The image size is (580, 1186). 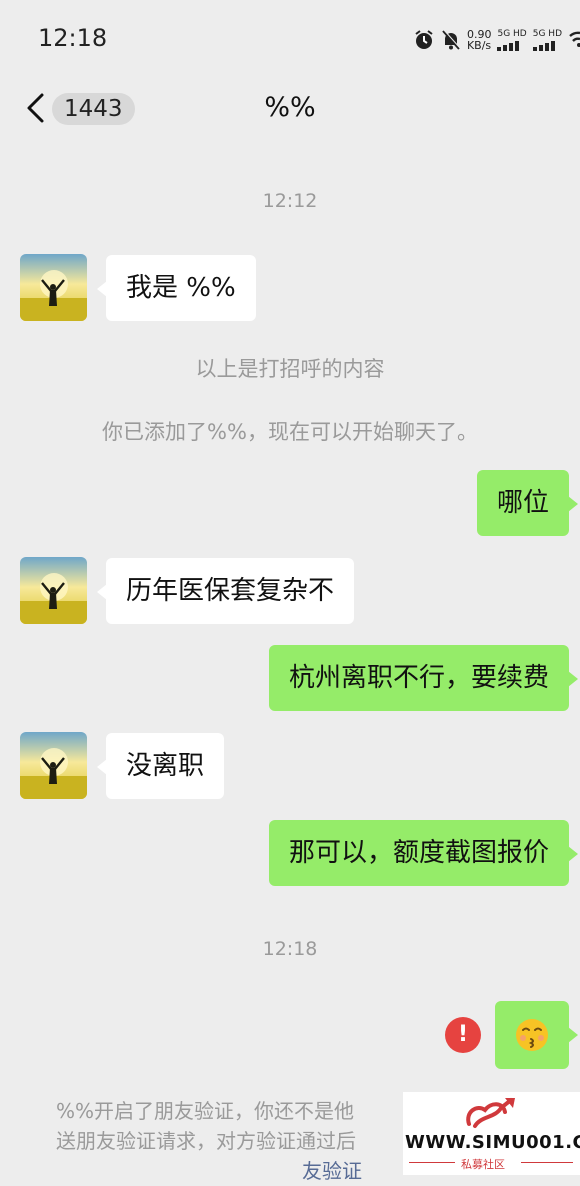 What do you see at coordinates (463, 1035) in the screenshot?
I see `send-failed-icon: !` at bounding box center [463, 1035].